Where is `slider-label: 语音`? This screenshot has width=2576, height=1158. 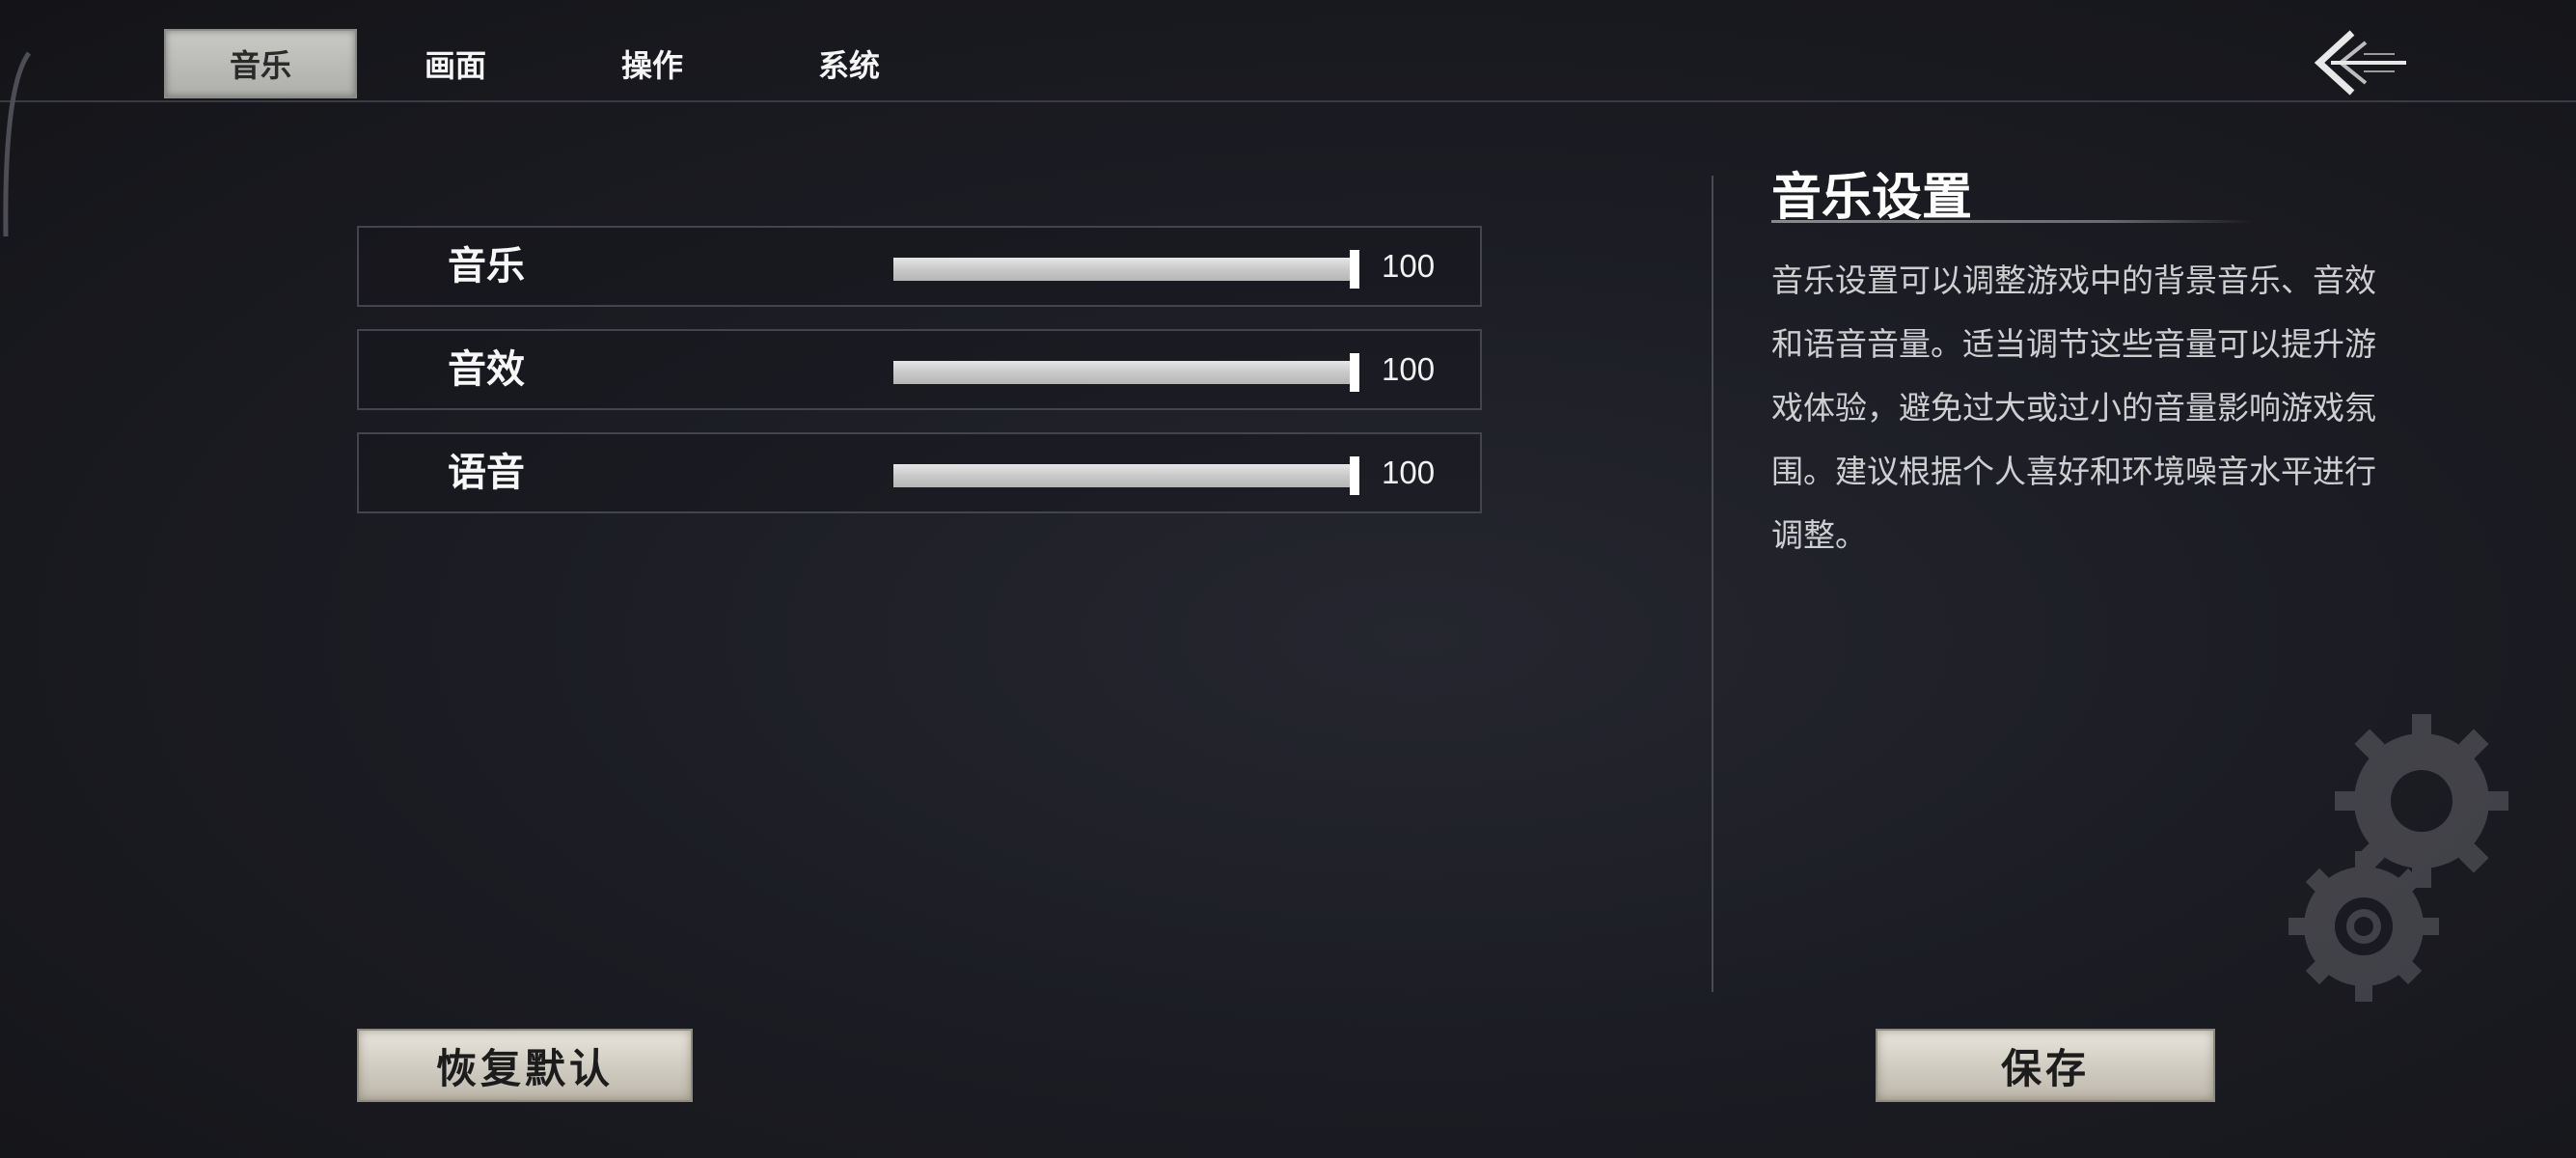
slider-label: 语音 is located at coordinates (486, 472).